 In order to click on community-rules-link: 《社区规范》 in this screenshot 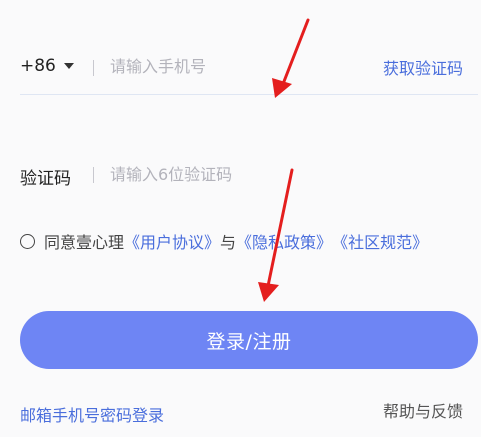, I will do `click(380, 241)`.